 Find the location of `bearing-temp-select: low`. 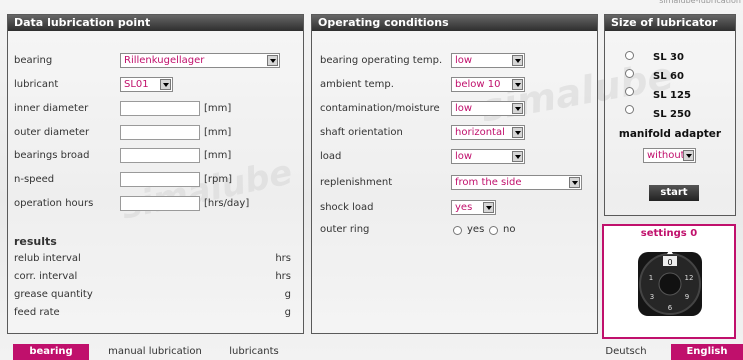

bearing-temp-select: low is located at coordinates (488, 60).